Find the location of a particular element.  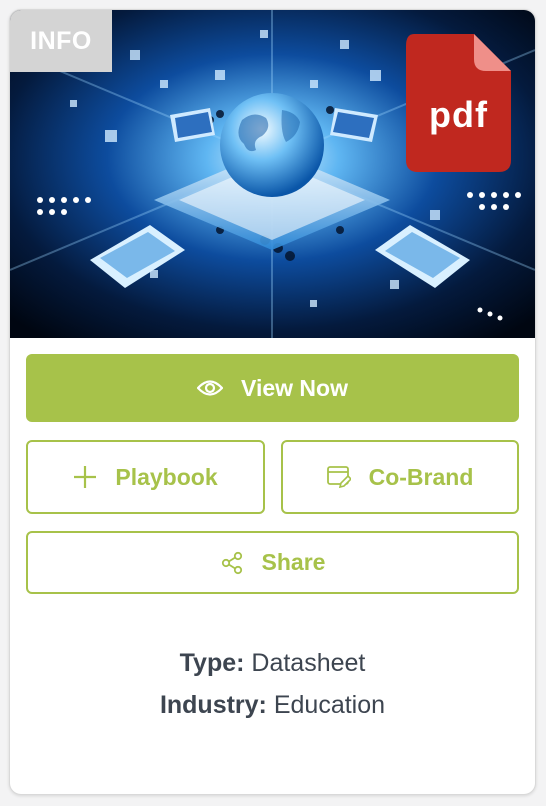

plus-icon is located at coordinates (85, 477).